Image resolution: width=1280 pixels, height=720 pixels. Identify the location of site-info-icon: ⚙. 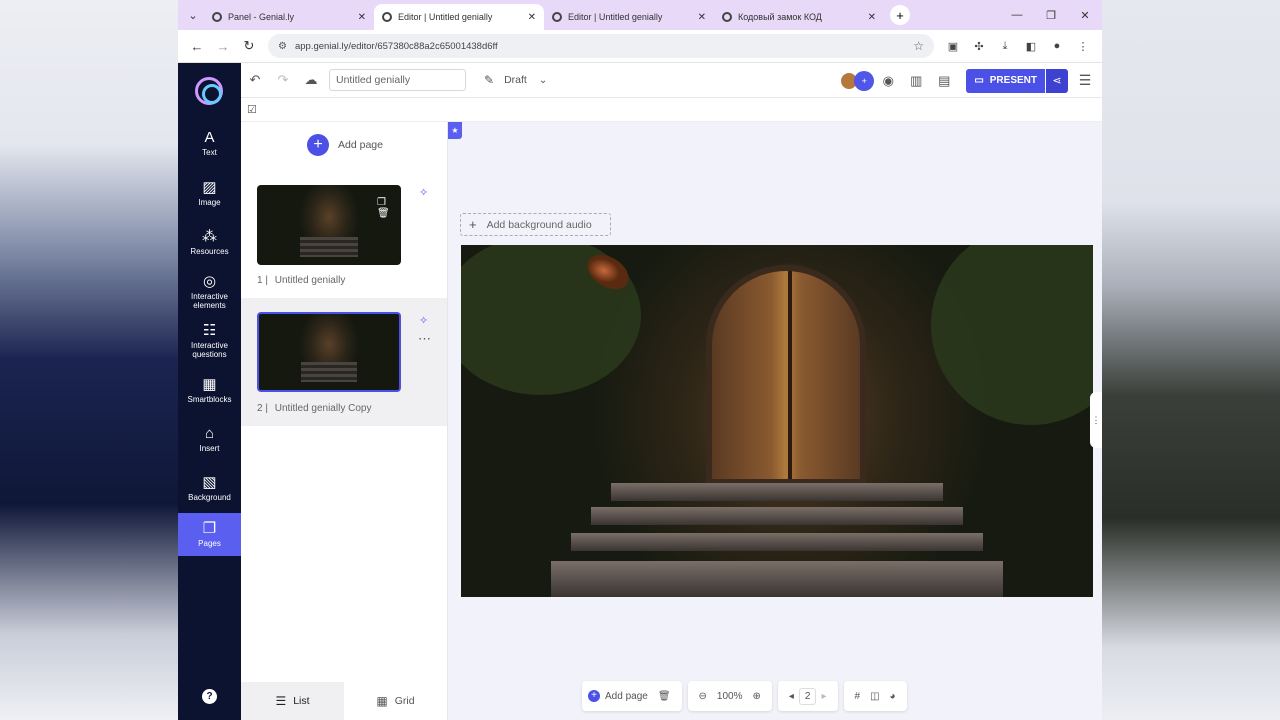
(282, 46).